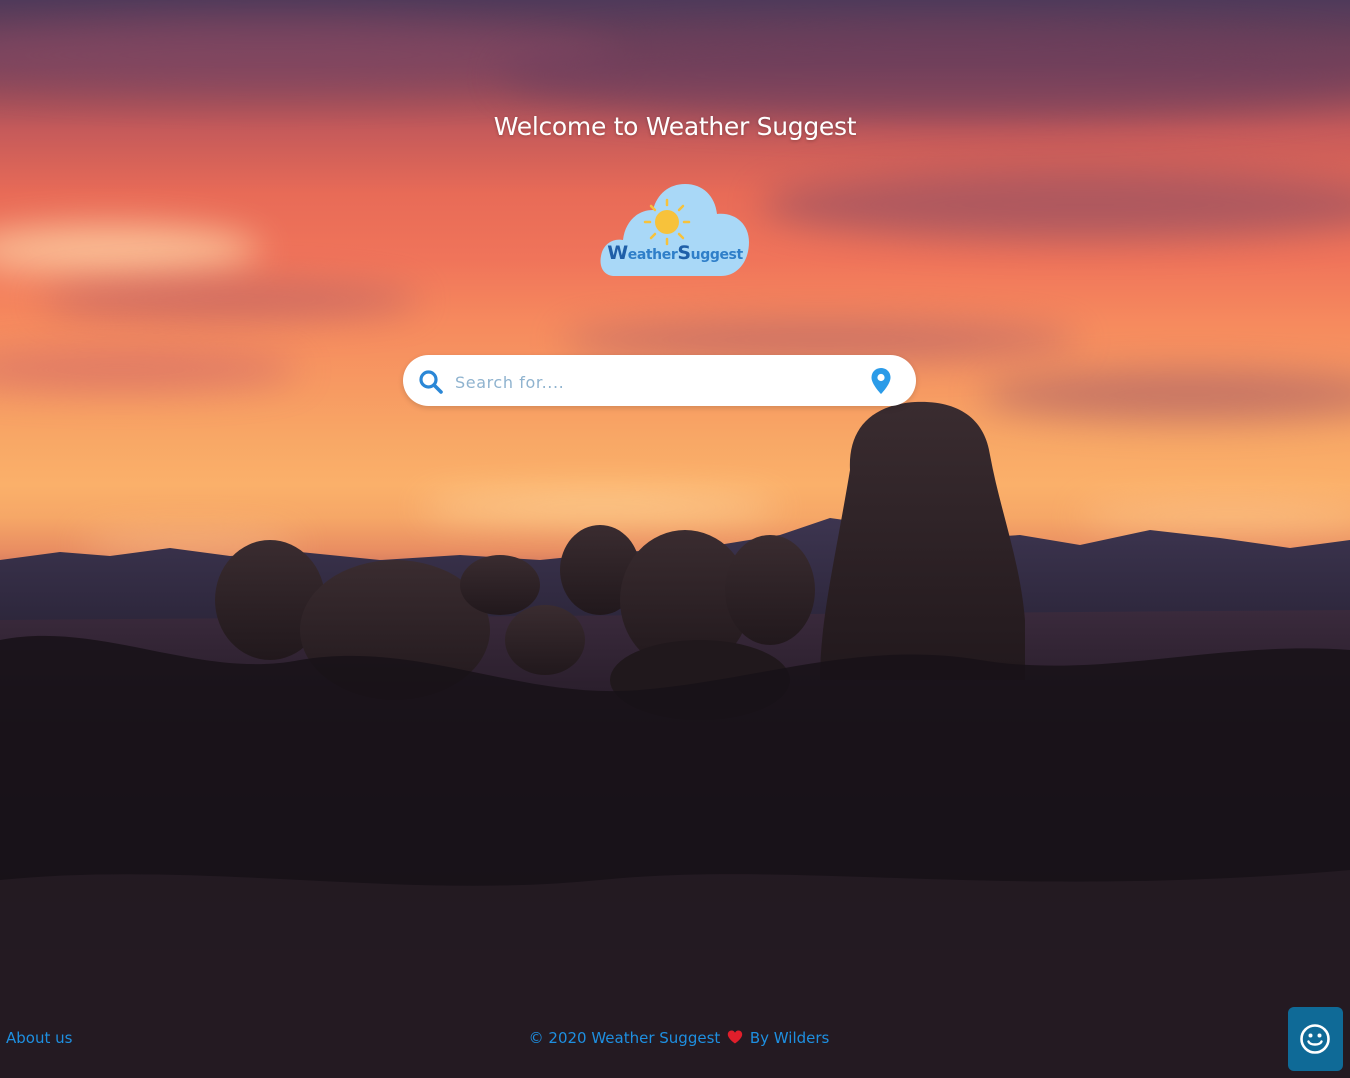 Image resolution: width=1350 pixels, height=1078 pixels. I want to click on chat-button, so click(1315, 1039).